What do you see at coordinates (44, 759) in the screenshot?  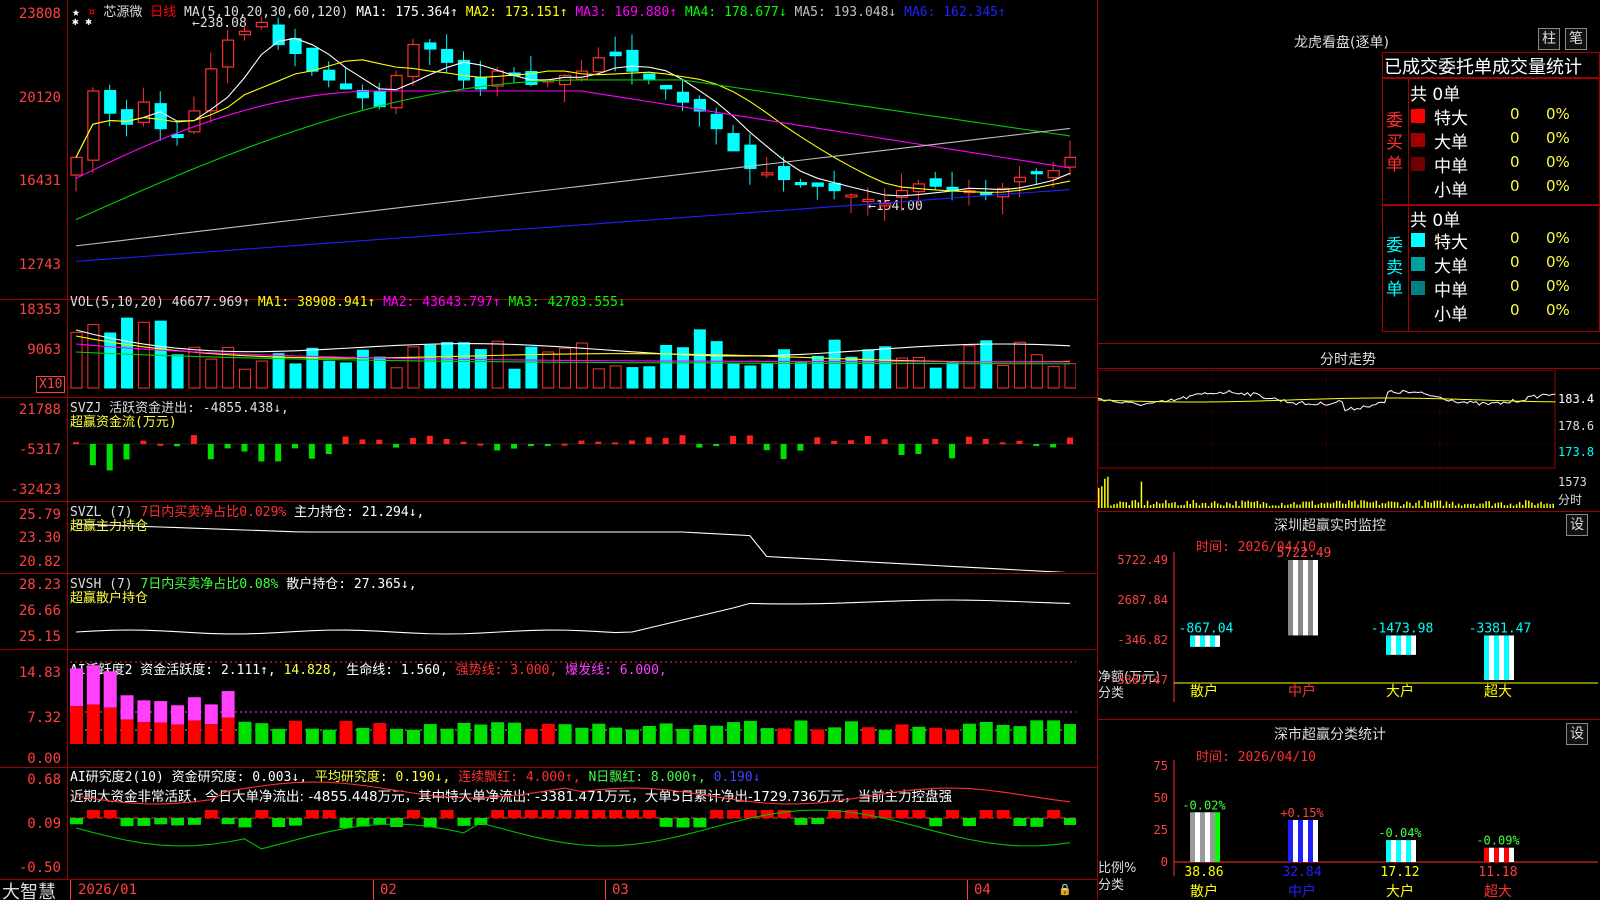 I see `ai-active-tick: 0.00` at bounding box center [44, 759].